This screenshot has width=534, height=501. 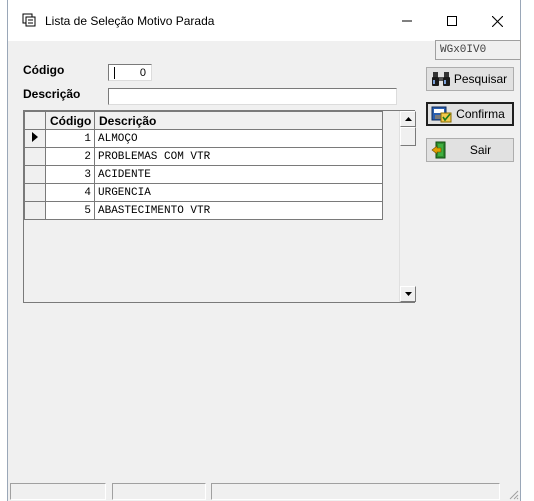 I want to click on codigo-label: Código, so click(x=44, y=70).